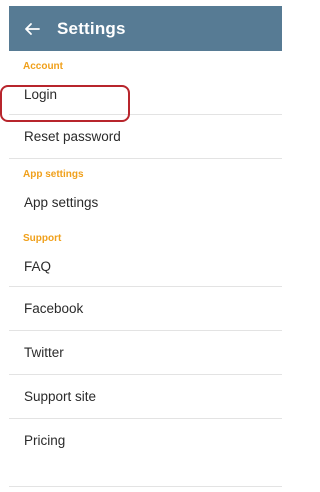  I want to click on app-bar: Settings, so click(145, 28).